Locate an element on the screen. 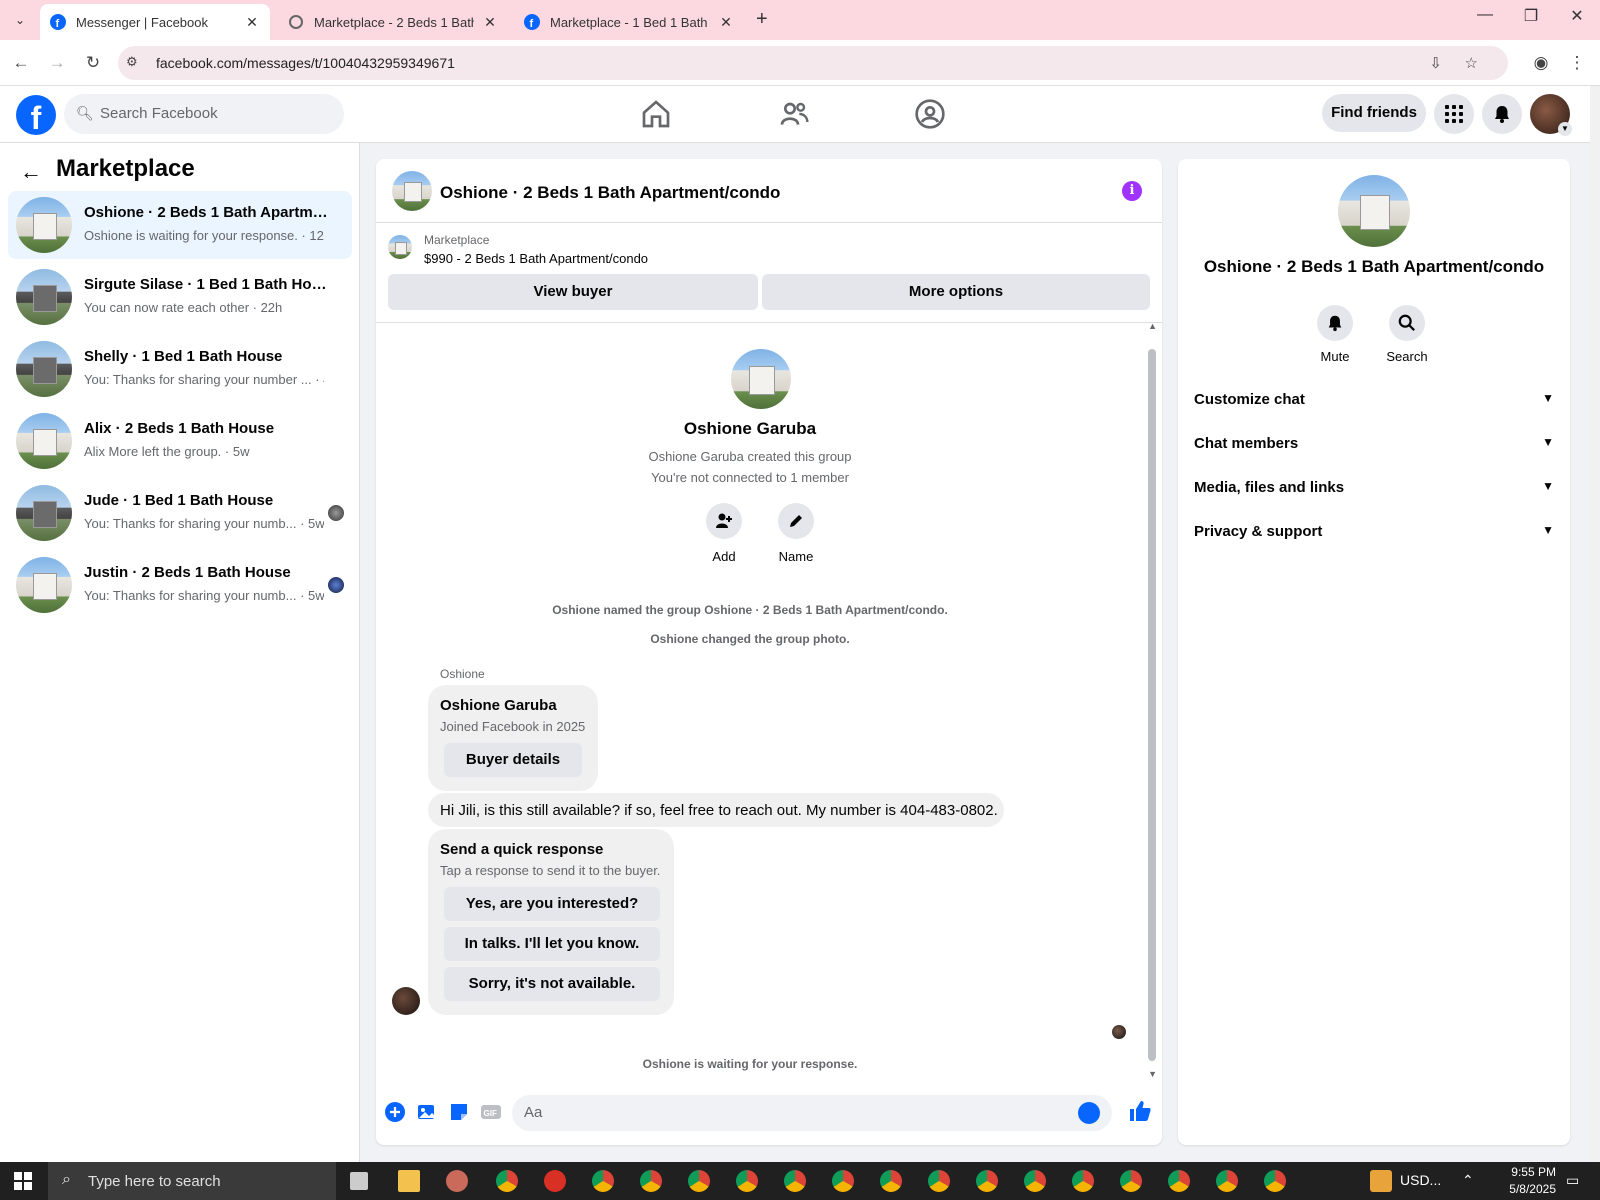  task-view-icon is located at coordinates (359, 1181).